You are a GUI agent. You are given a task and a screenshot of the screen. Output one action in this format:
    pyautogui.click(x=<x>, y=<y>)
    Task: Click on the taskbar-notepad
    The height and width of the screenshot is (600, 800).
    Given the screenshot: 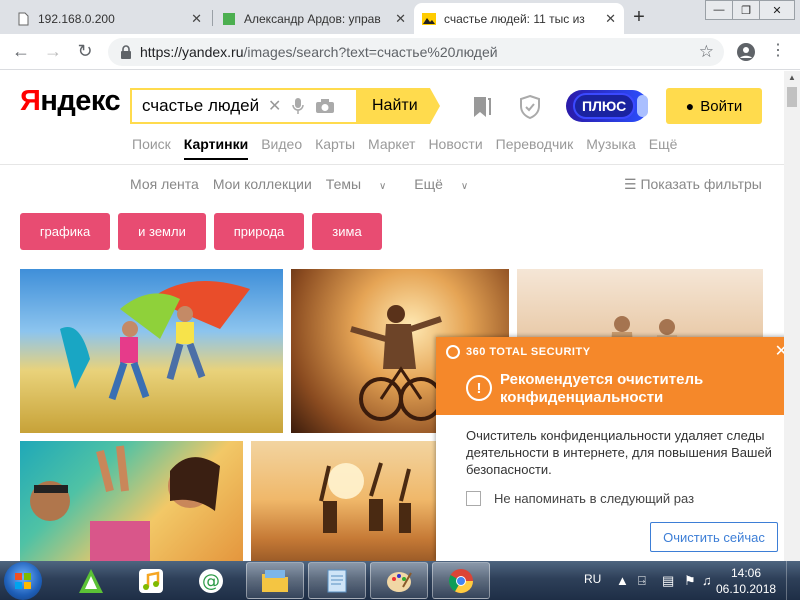 What is the action you would take?
    pyautogui.click(x=337, y=580)
    